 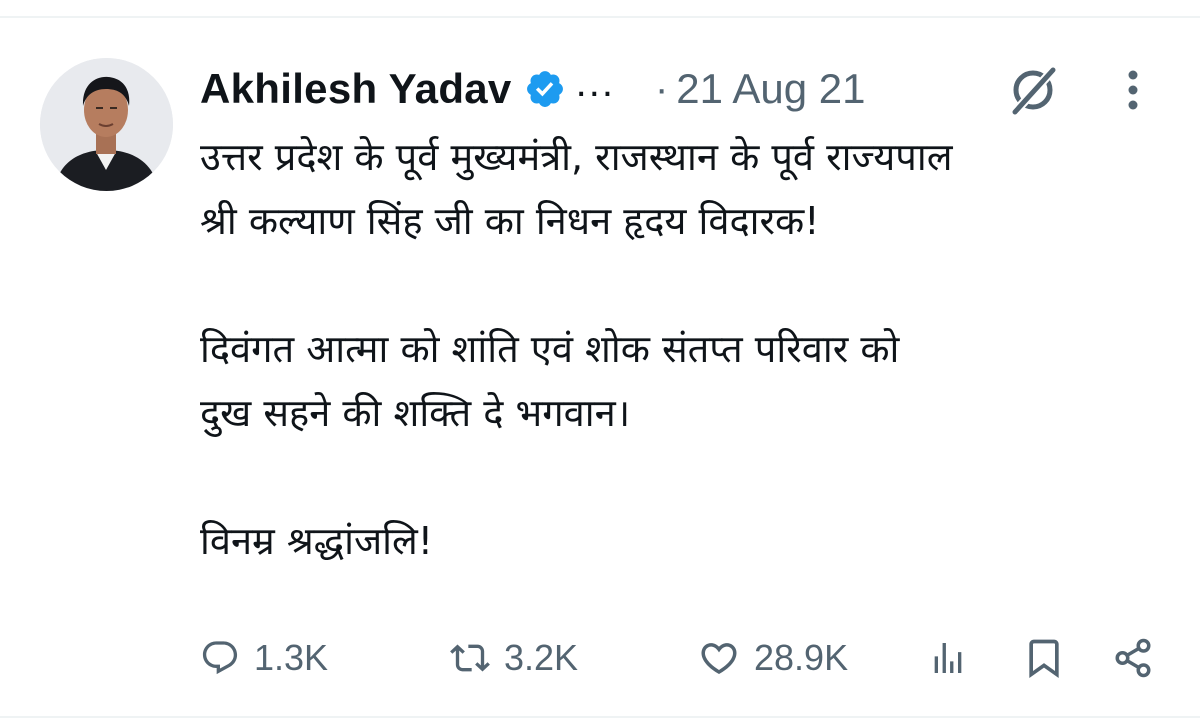 What do you see at coordinates (470, 658) in the screenshot?
I see `repost-icon` at bounding box center [470, 658].